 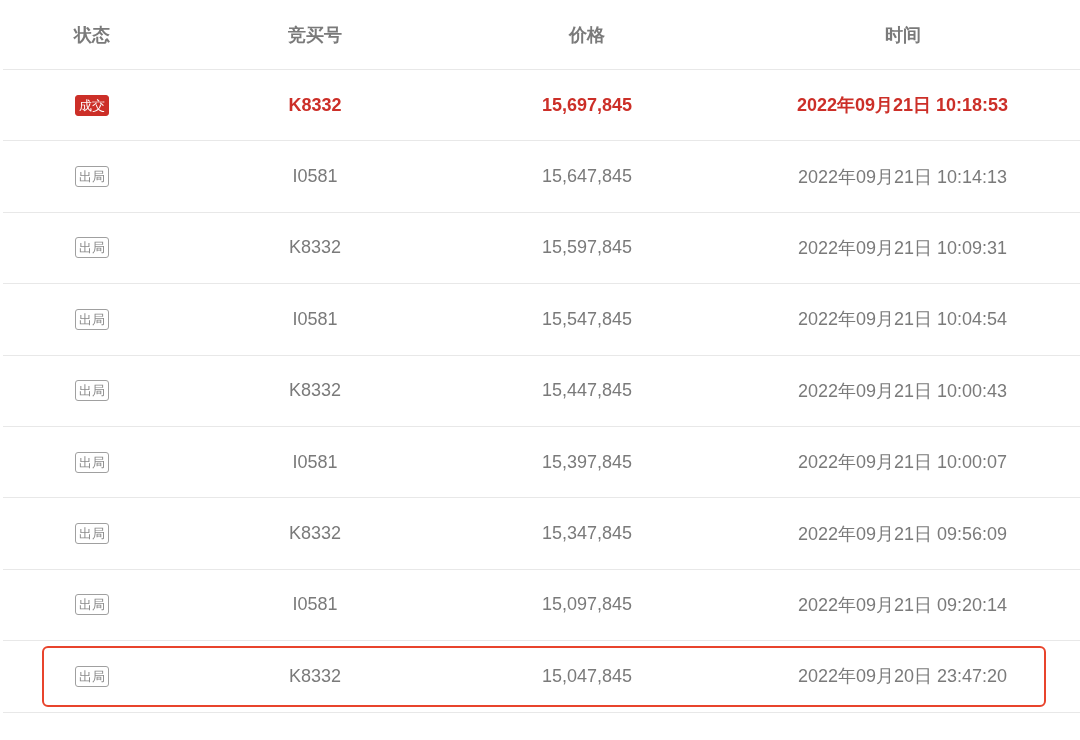 I want to click on bid-time: 2022年09月21日 10:09:31, so click(x=902, y=248).